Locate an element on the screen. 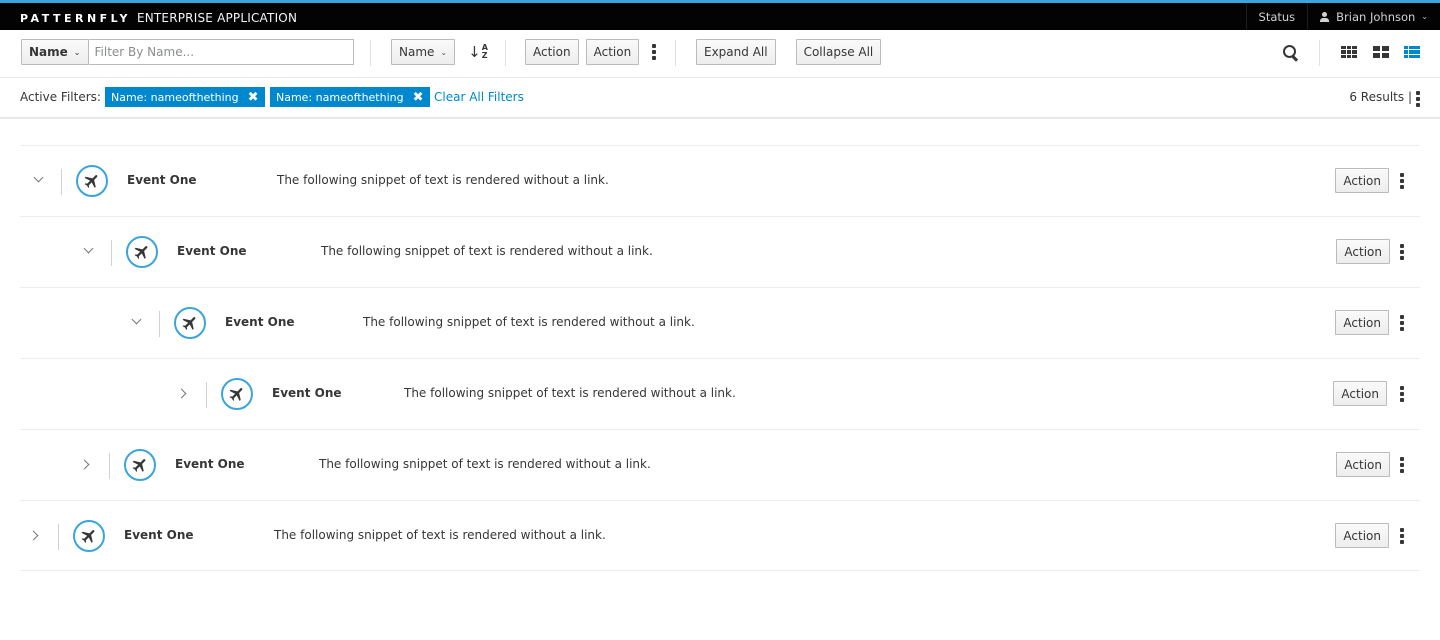 This screenshot has width=1440, height=640. user-icon is located at coordinates (1325, 16).